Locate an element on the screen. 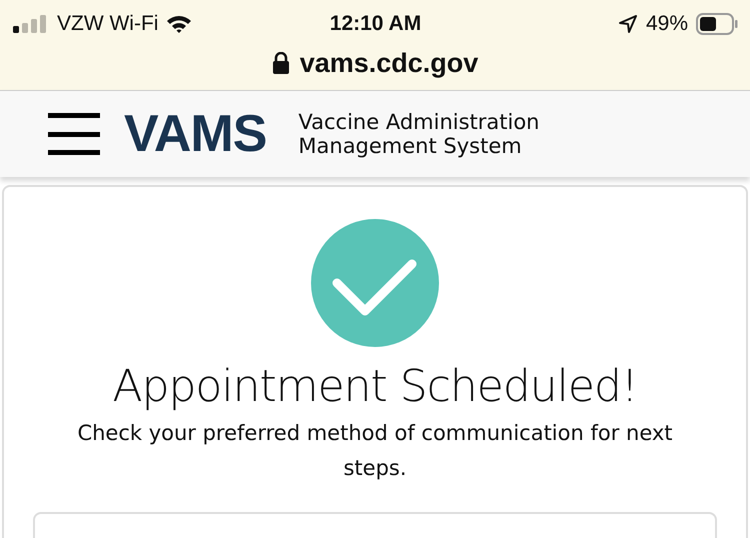 The image size is (750, 538). location-arrow-icon is located at coordinates (628, 24).